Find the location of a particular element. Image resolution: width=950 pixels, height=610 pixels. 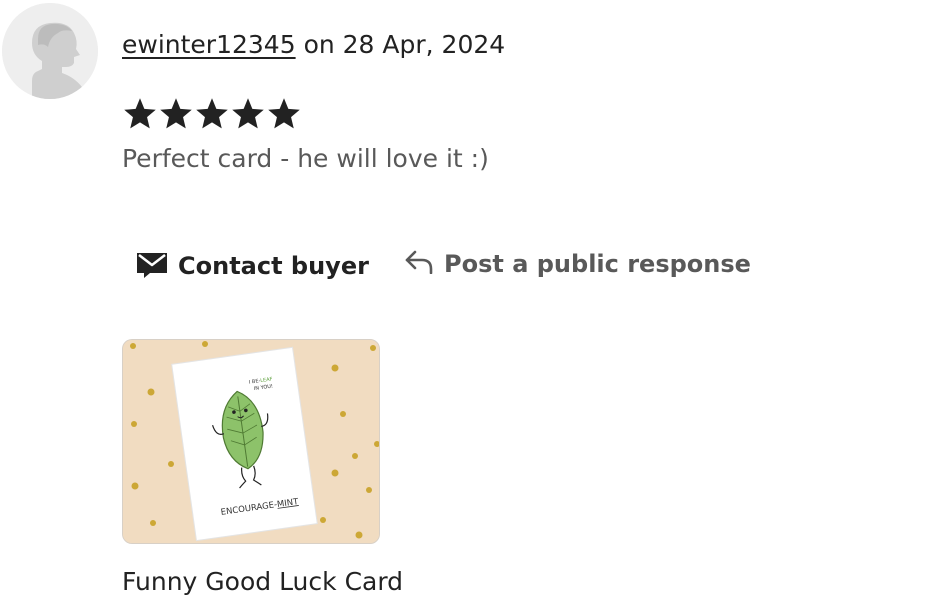

product-image: I BE-LEAF IN YOU! ENCOURAGE-MINT is located at coordinates (251, 441).